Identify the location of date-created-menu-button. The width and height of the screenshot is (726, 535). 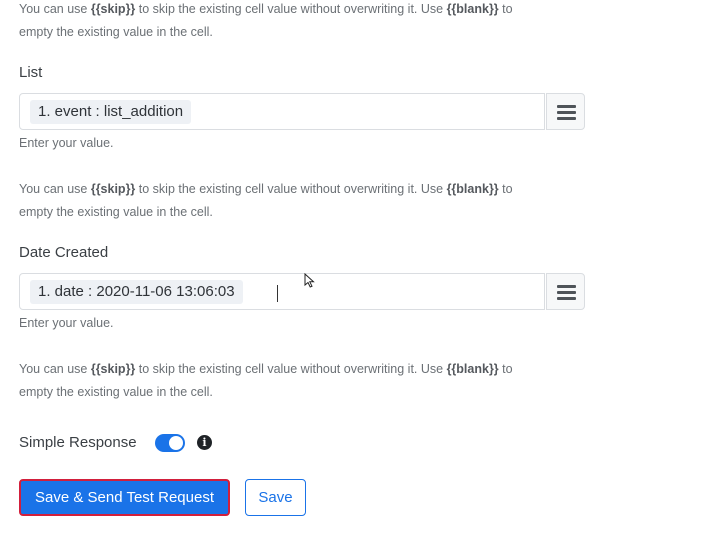
(565, 291).